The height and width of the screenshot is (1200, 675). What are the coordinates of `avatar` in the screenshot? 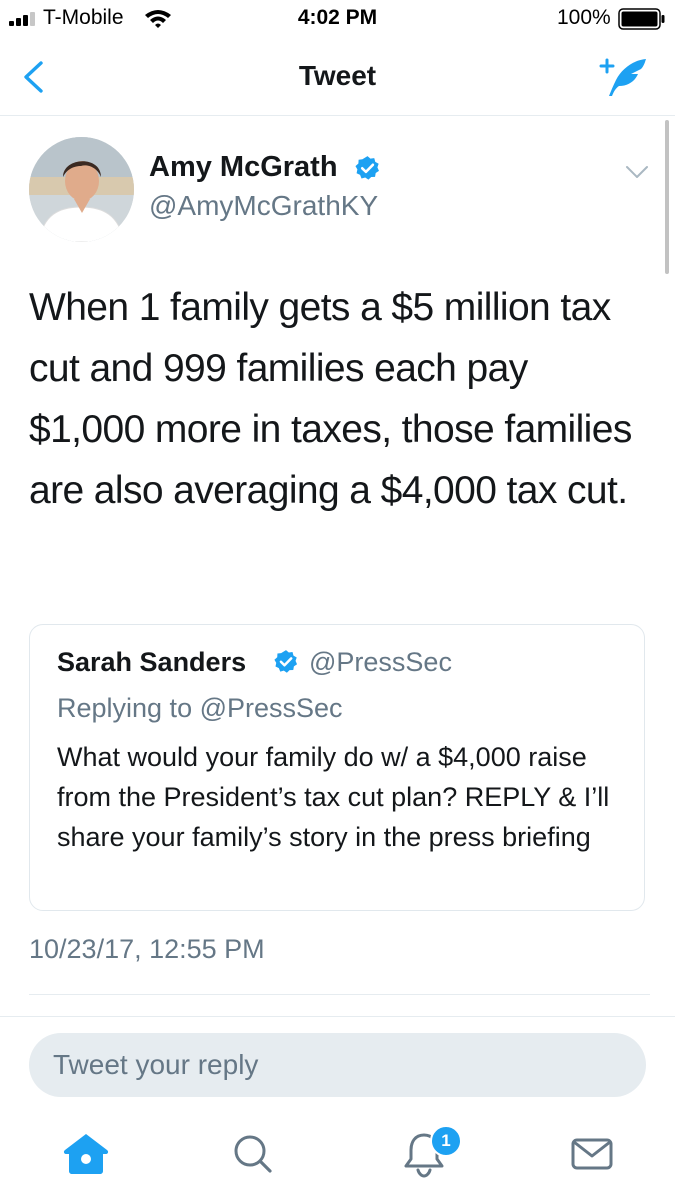 It's located at (81, 189).